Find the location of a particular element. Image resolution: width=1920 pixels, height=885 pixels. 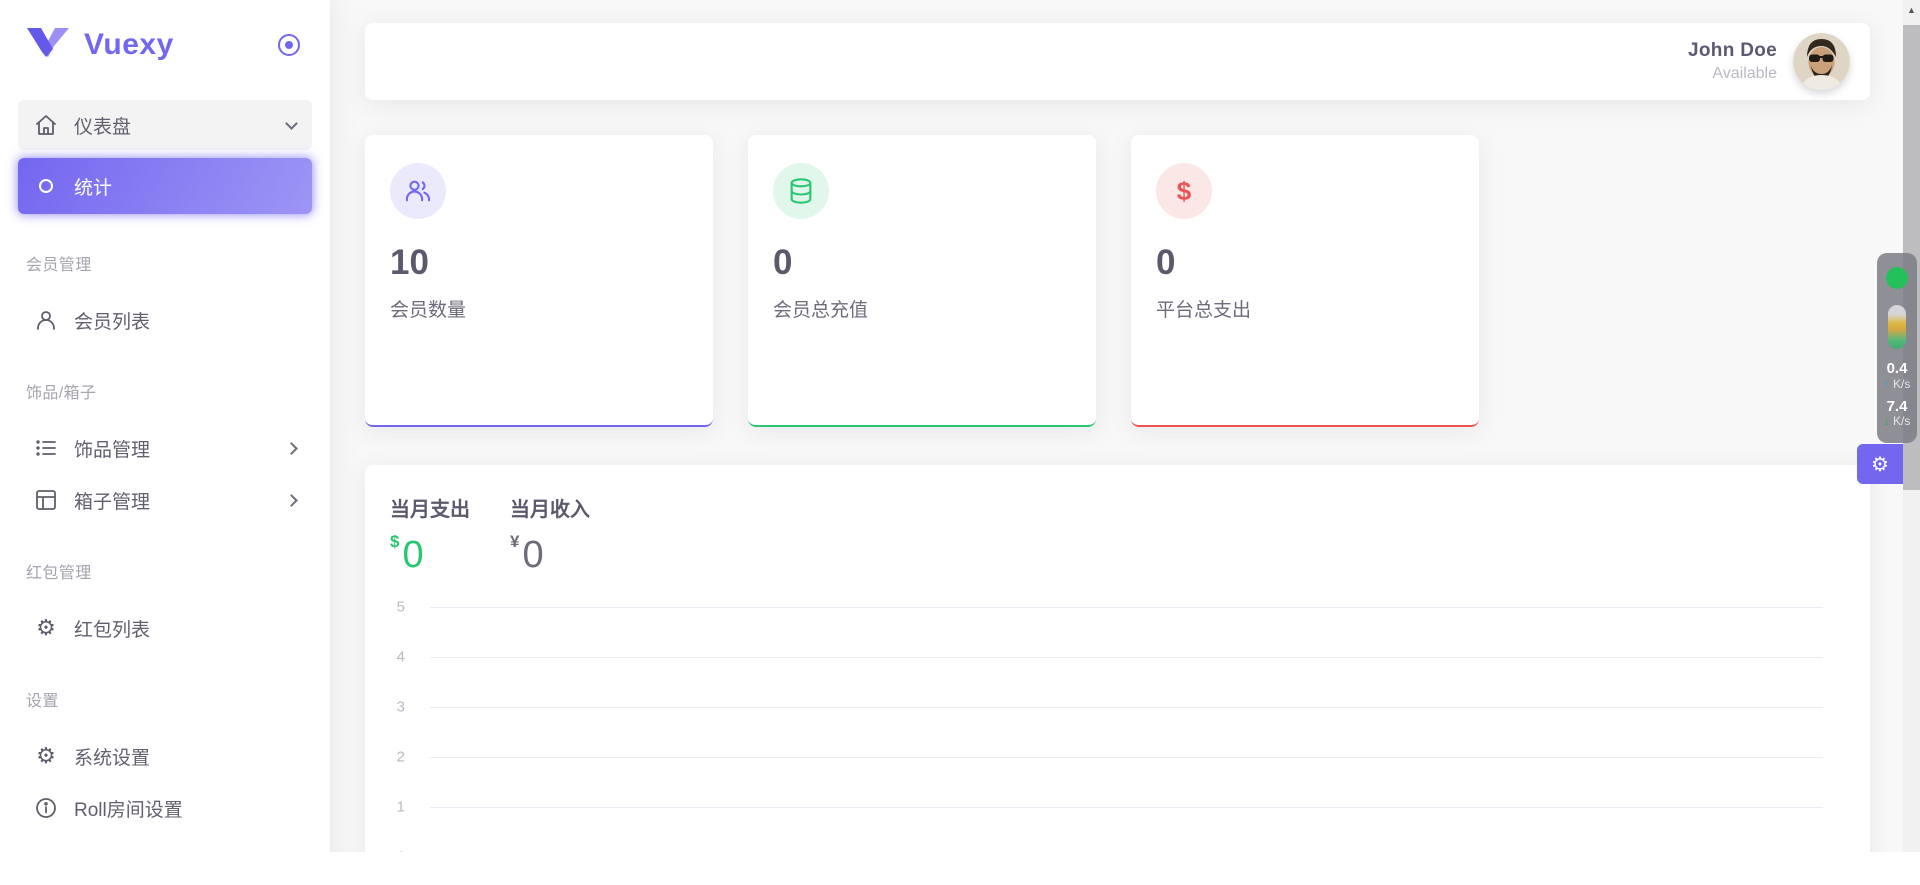

sidebar-item-redpacket-list: 红包列表 is located at coordinates (165, 628).